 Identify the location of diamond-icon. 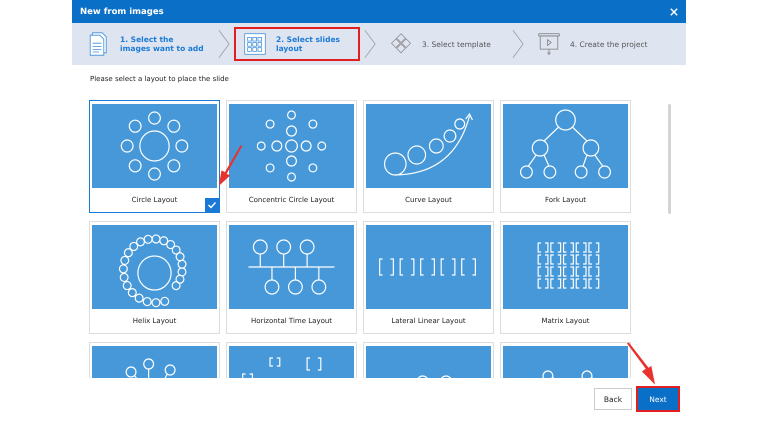
(401, 44).